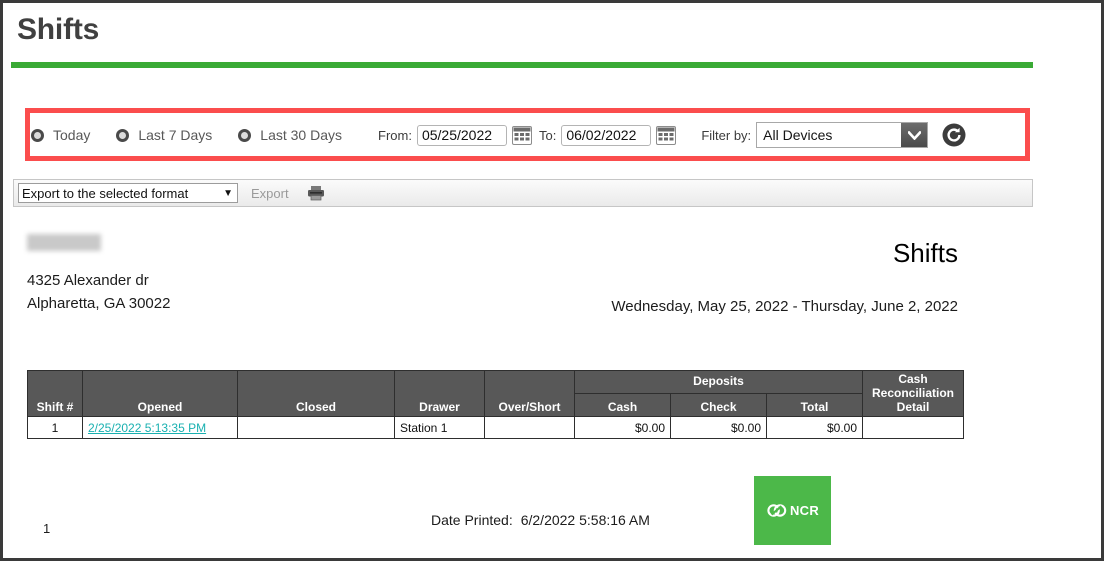  What do you see at coordinates (718, 428) in the screenshot?
I see `cell-check: $0.00` at bounding box center [718, 428].